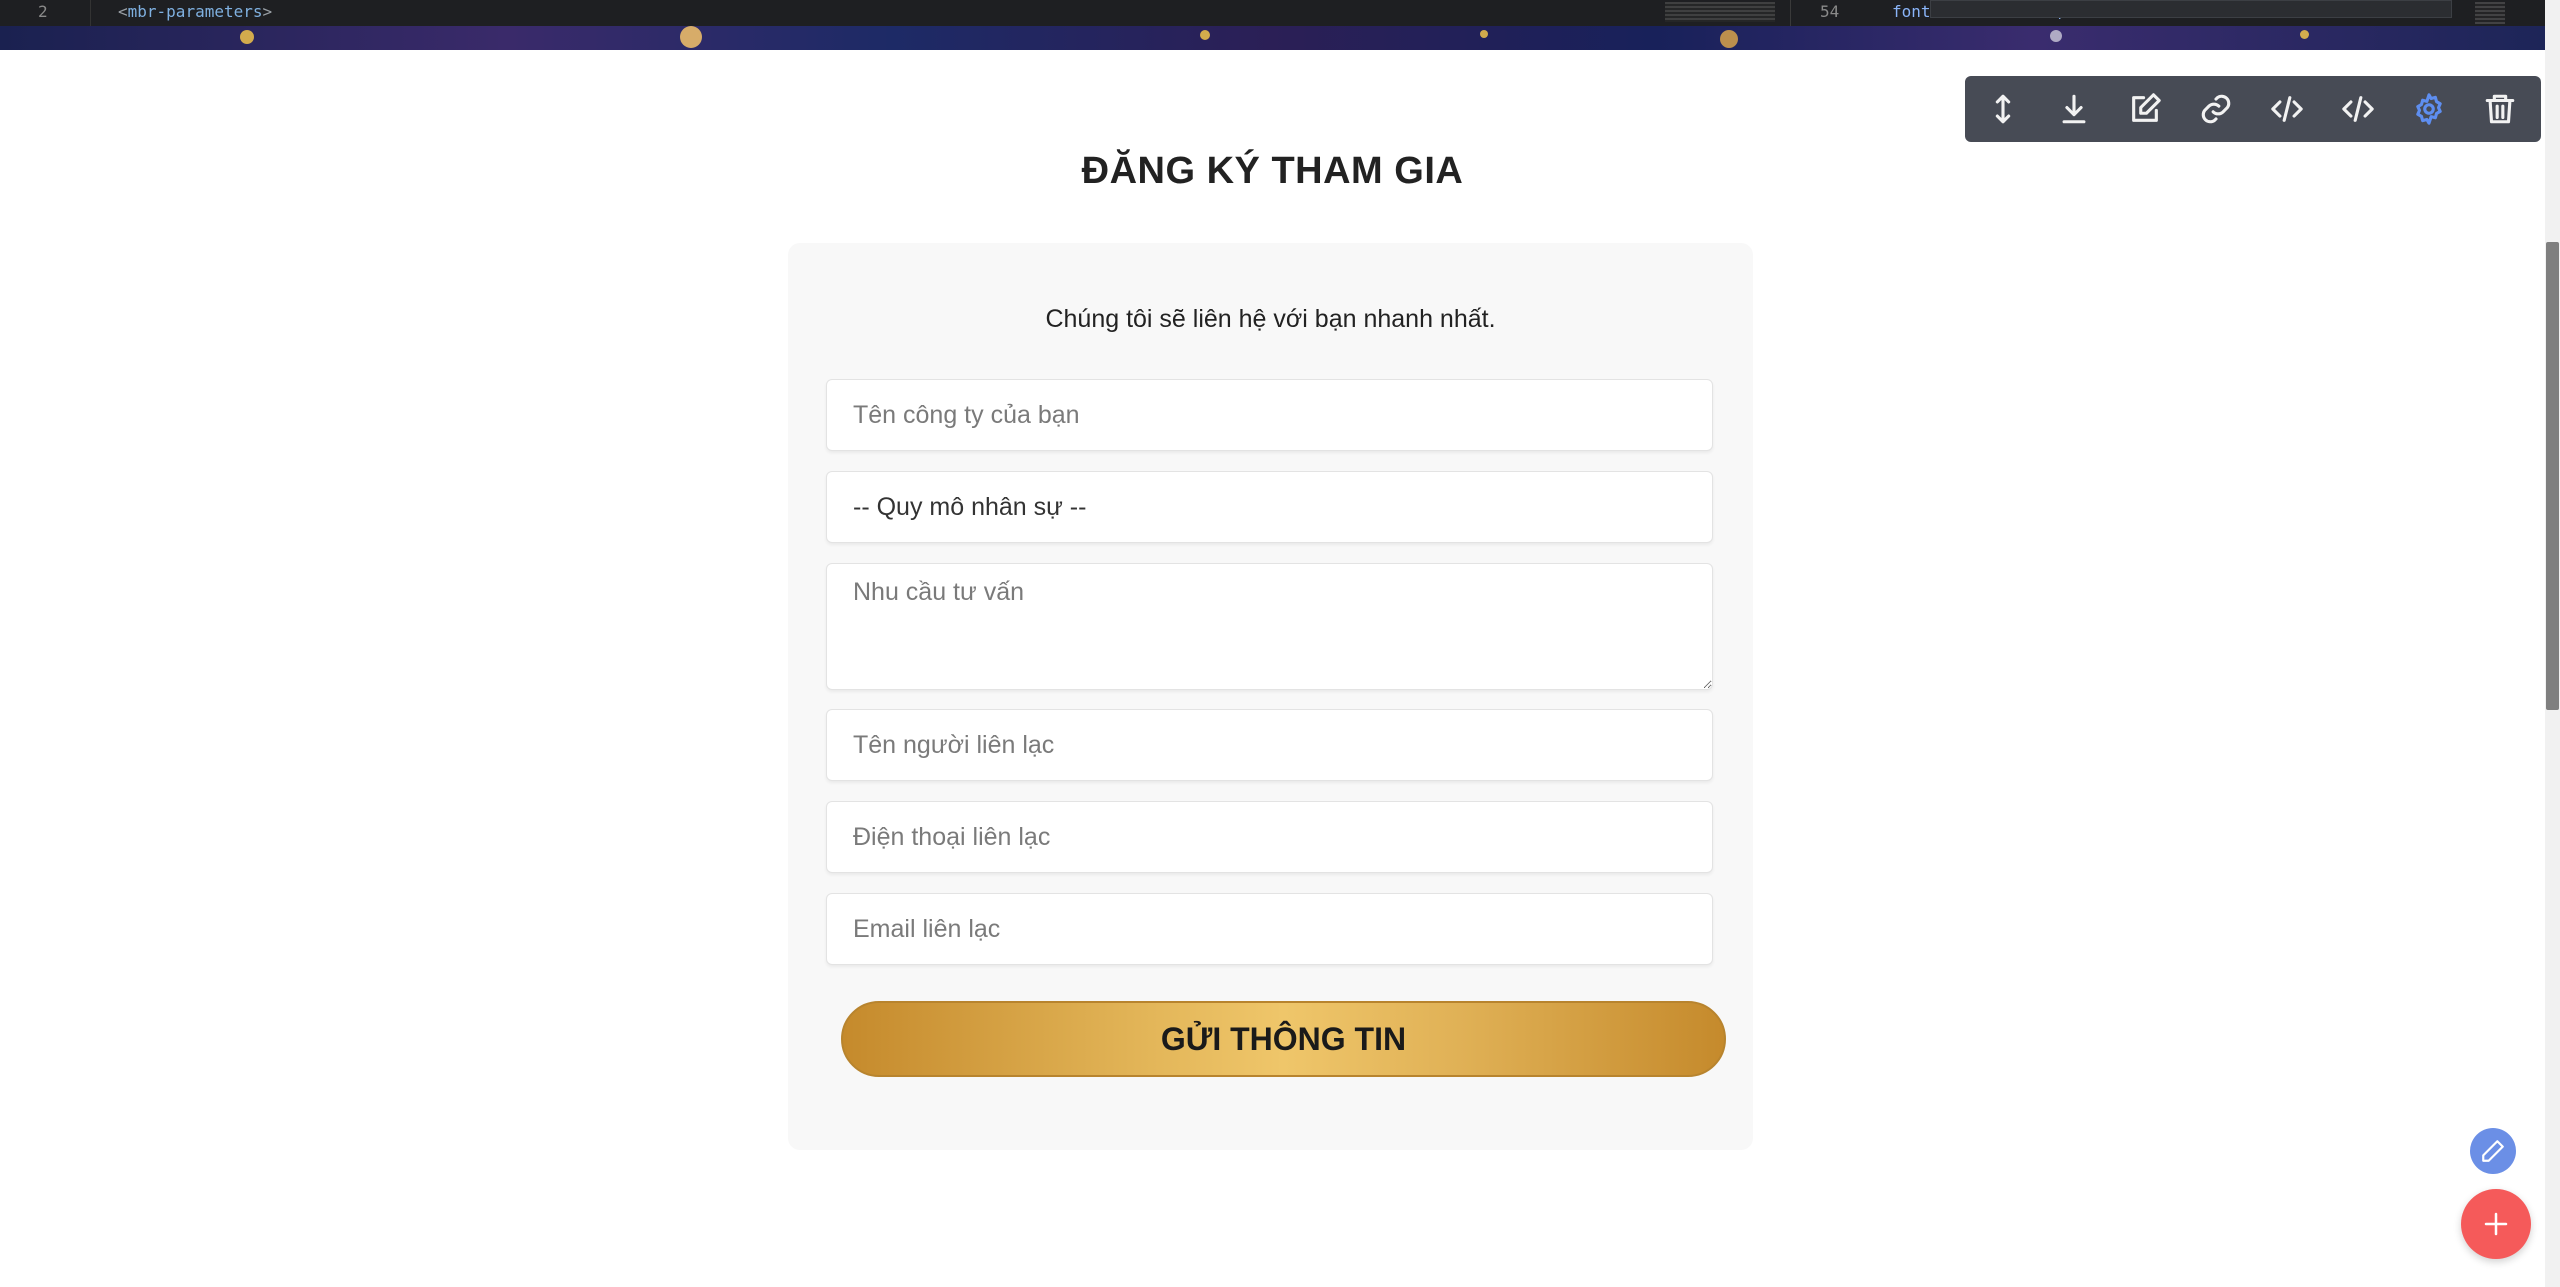 The height and width of the screenshot is (1287, 2560). I want to click on code-line: <mbr-parameters>, so click(195, 11).